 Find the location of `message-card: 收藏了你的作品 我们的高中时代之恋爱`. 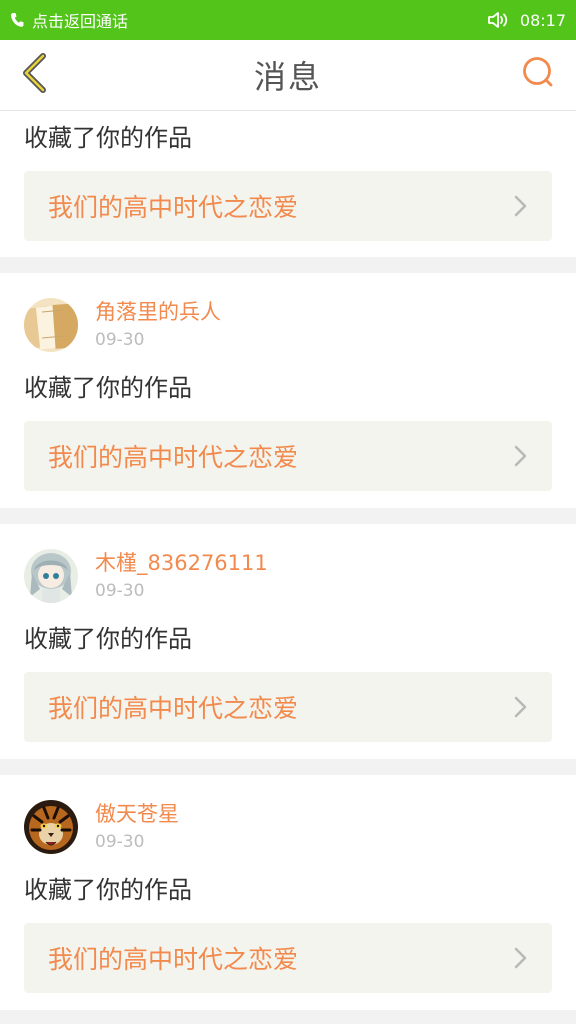

message-card: 收藏了你的作品 我们的高中时代之恋爱 is located at coordinates (288, 184).